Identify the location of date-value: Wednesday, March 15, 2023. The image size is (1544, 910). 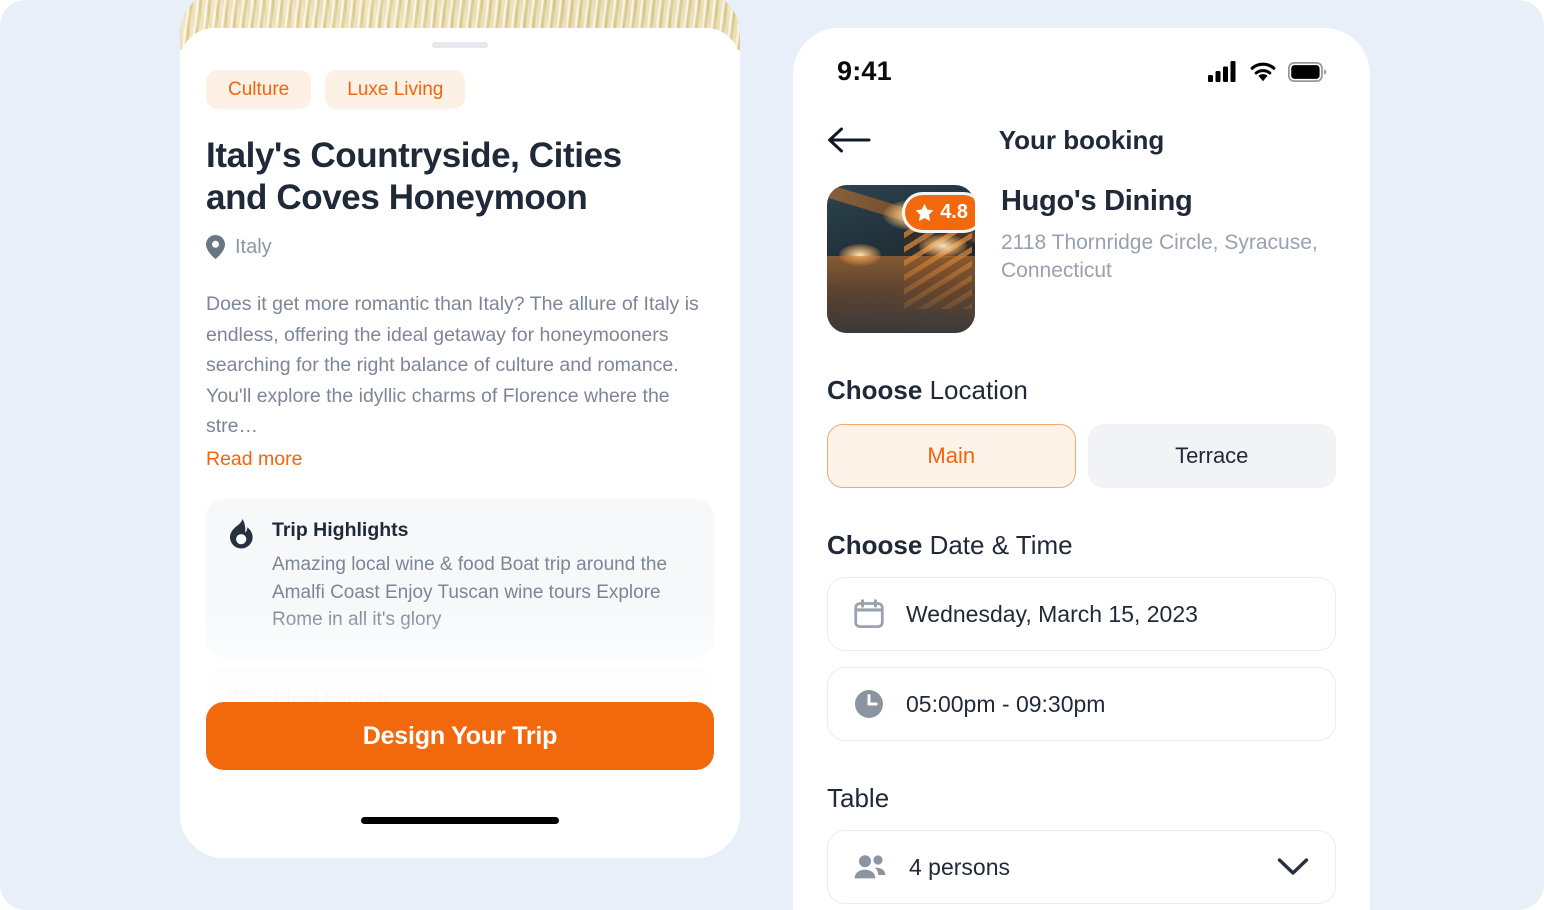
(1052, 613).